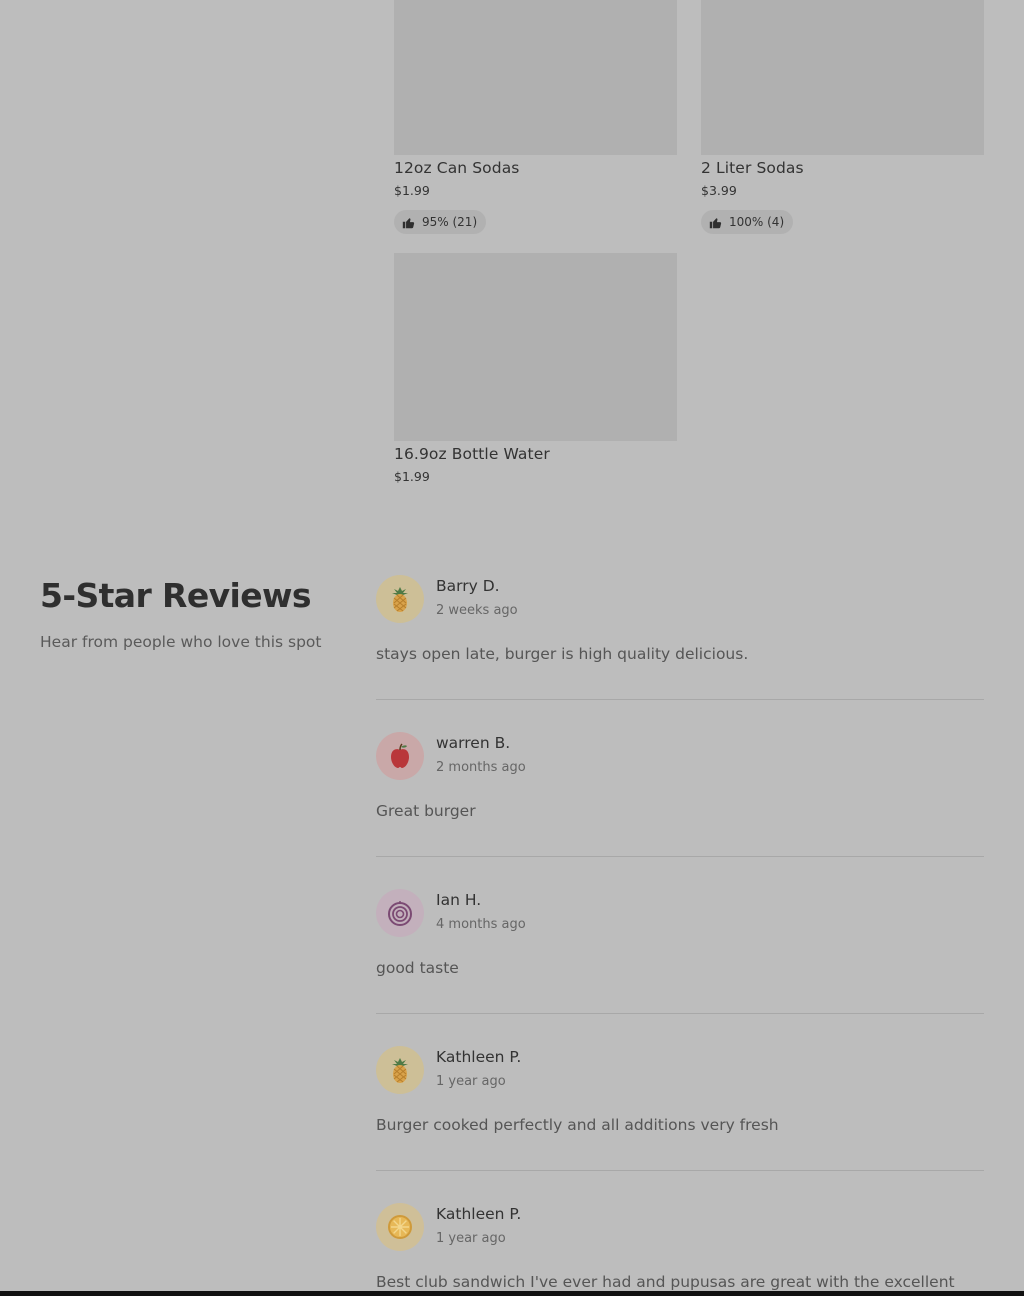  Describe the element at coordinates (680, 810) in the screenshot. I see `review-item: warren B. 2 months ago Great burger` at that location.